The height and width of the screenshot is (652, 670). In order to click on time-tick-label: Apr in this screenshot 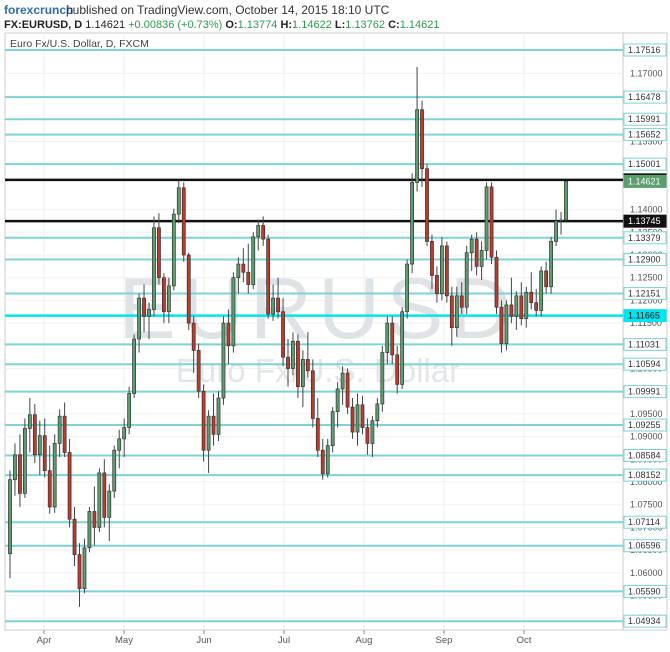, I will do `click(44, 640)`.